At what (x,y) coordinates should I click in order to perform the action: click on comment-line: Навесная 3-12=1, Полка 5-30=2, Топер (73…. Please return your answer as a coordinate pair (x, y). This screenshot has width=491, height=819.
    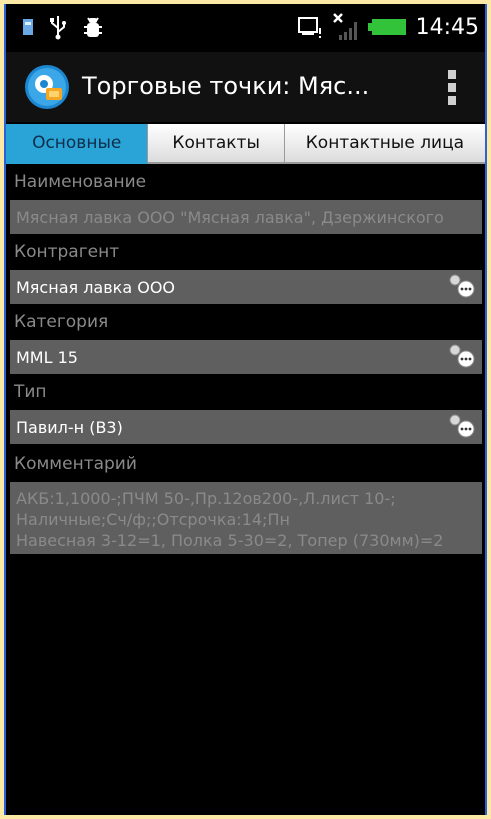
    Looking at the image, I should click on (230, 540).